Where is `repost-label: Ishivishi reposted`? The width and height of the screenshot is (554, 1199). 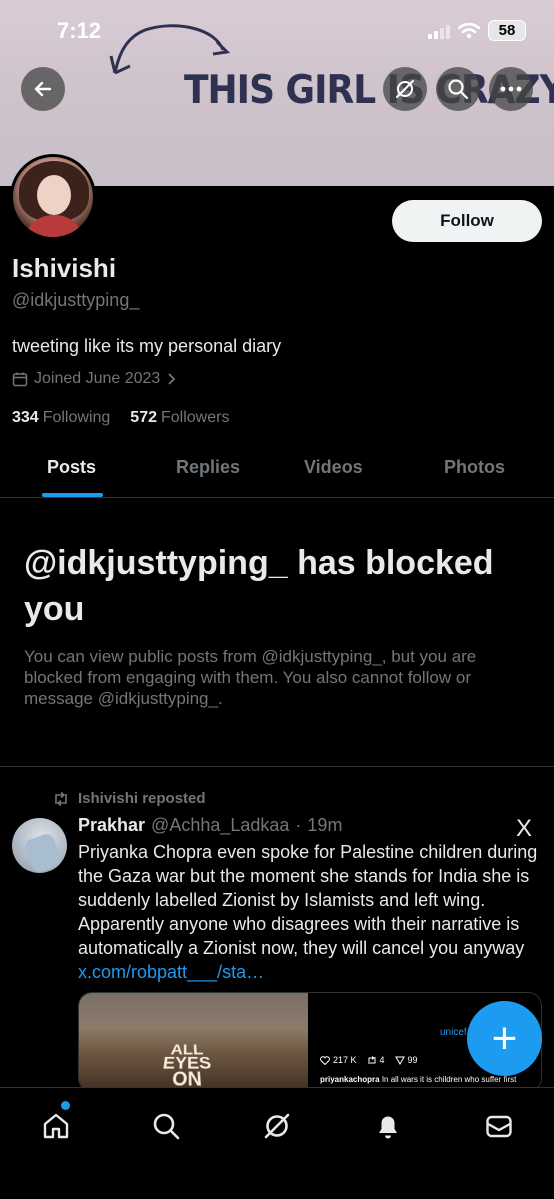 repost-label: Ishivishi reposted is located at coordinates (142, 798).